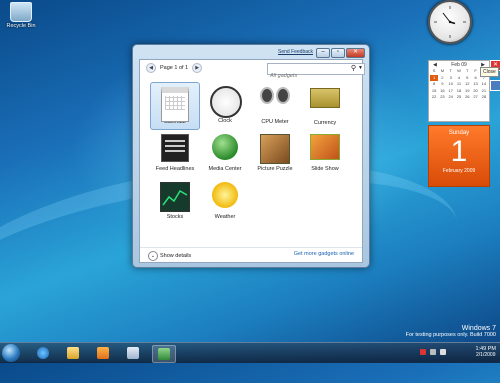 The image size is (500, 383). Describe the element at coordinates (175, 169) in the screenshot. I see `gadget-tile-label: Feed Headlines` at that location.